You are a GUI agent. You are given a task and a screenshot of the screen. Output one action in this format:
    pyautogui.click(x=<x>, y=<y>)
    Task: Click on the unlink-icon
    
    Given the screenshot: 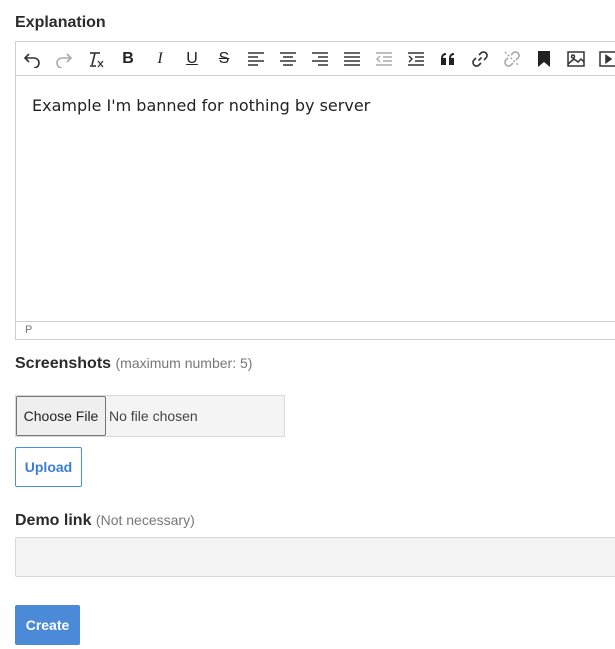 What is the action you would take?
    pyautogui.click(x=512, y=59)
    